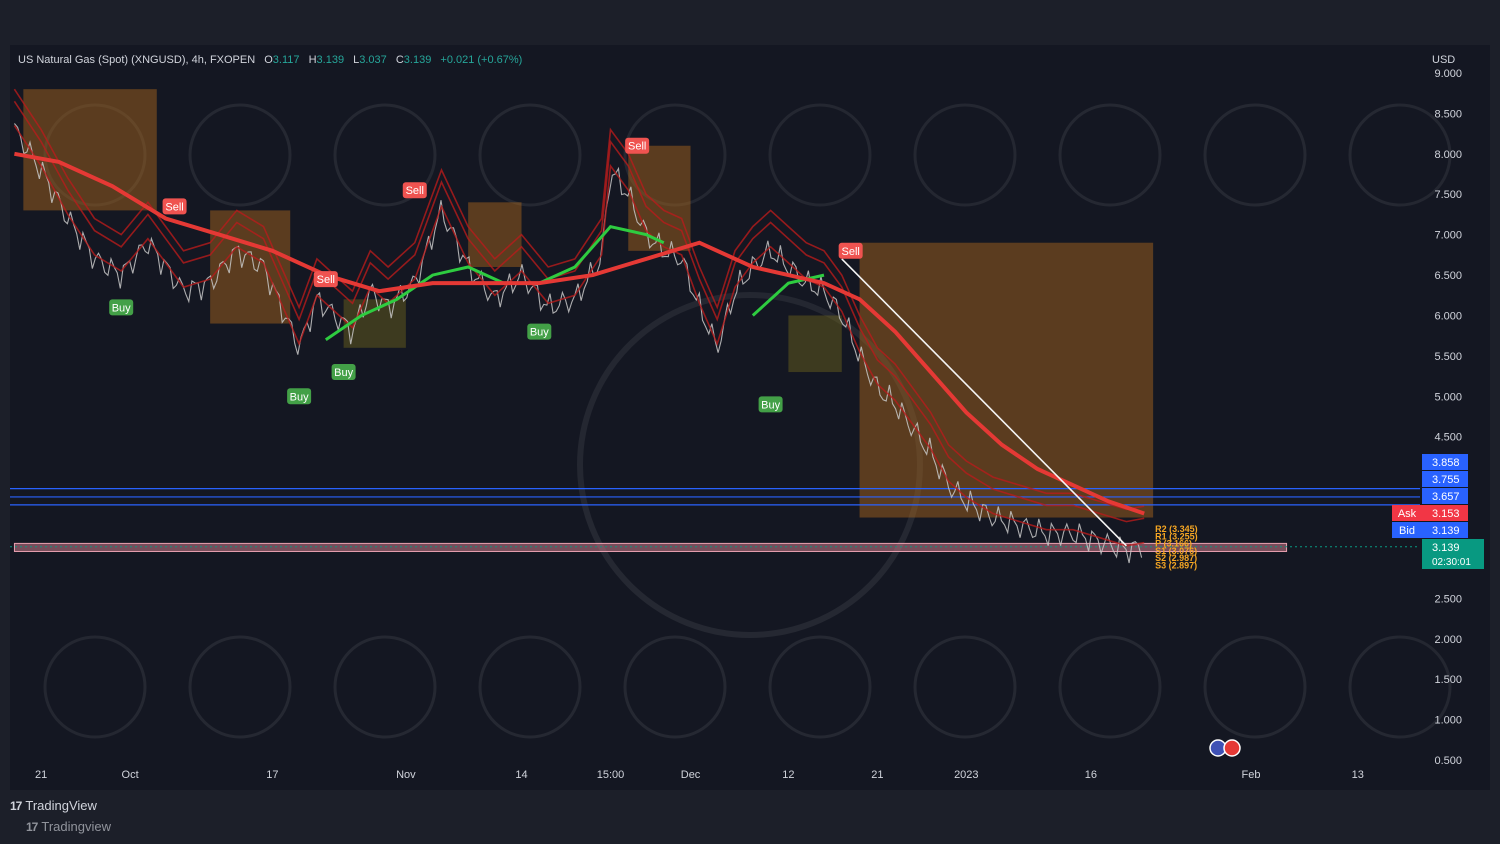 The width and height of the screenshot is (1500, 844). I want to click on price-tag-label: Bid, so click(1407, 531).